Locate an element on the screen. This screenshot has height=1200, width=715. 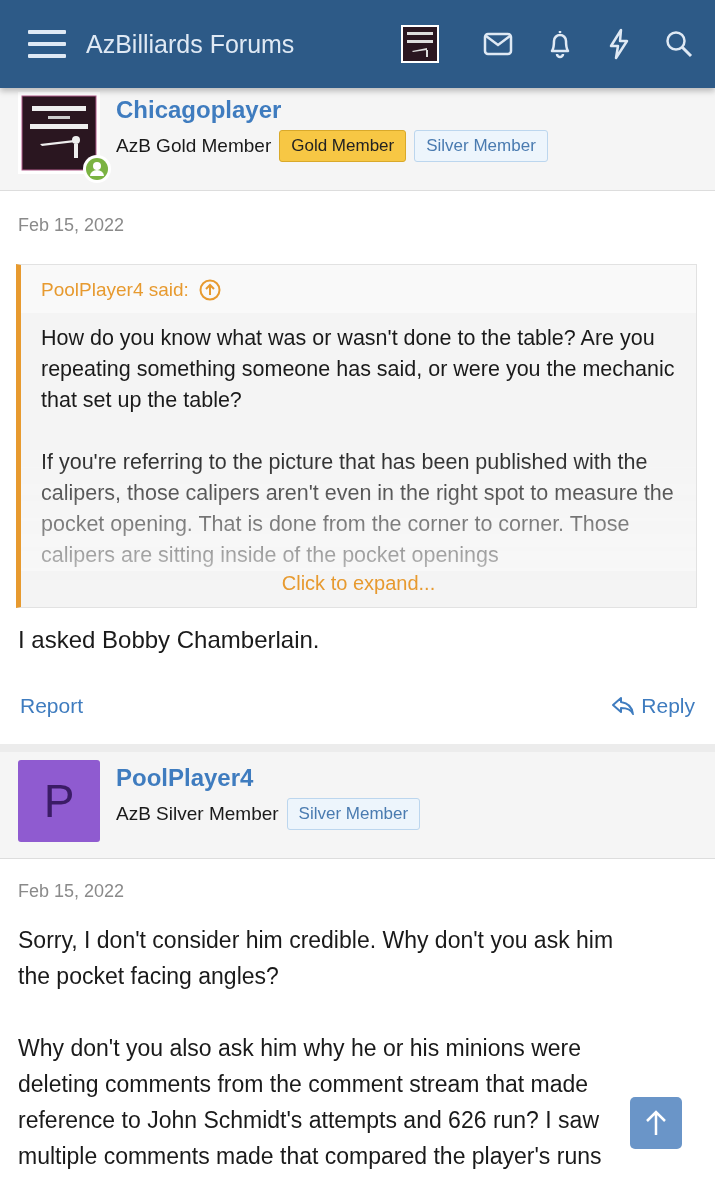
post-text: Sorry, I don't consider him credible. Why don't you ask him the pocket facing angles? is located at coordinates (316, 958).